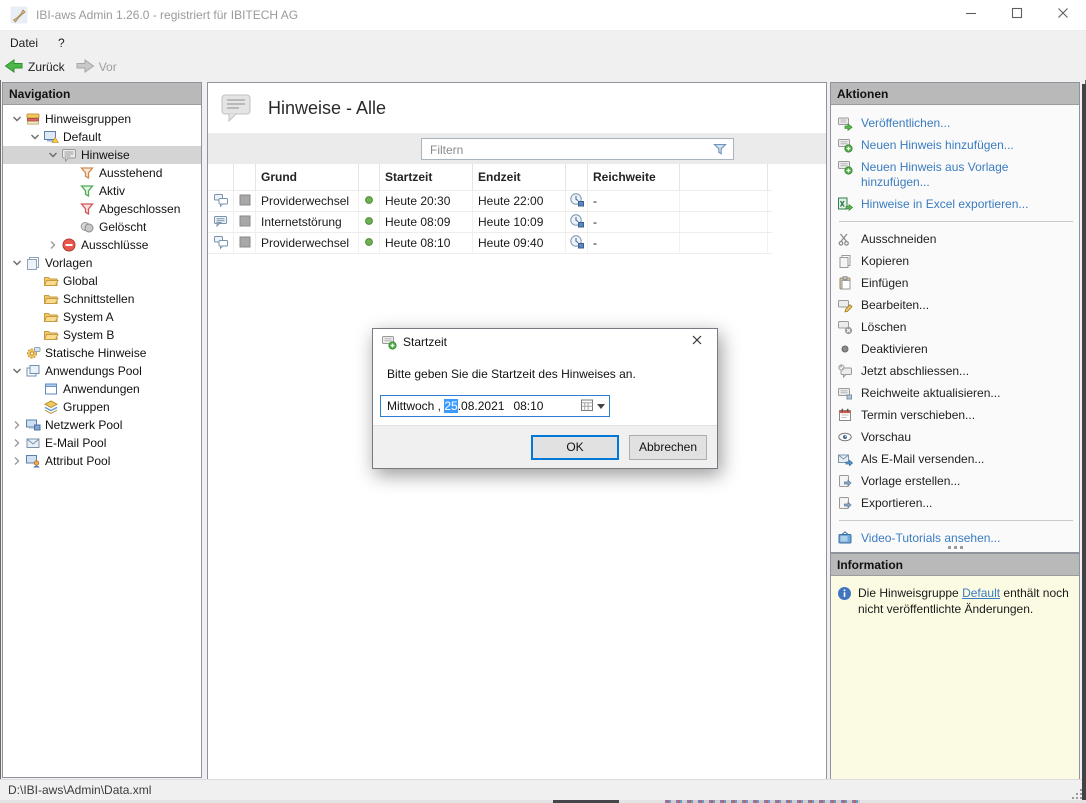 This screenshot has height=803, width=1086. What do you see at coordinates (577, 177) in the screenshot?
I see `col-clock` at bounding box center [577, 177].